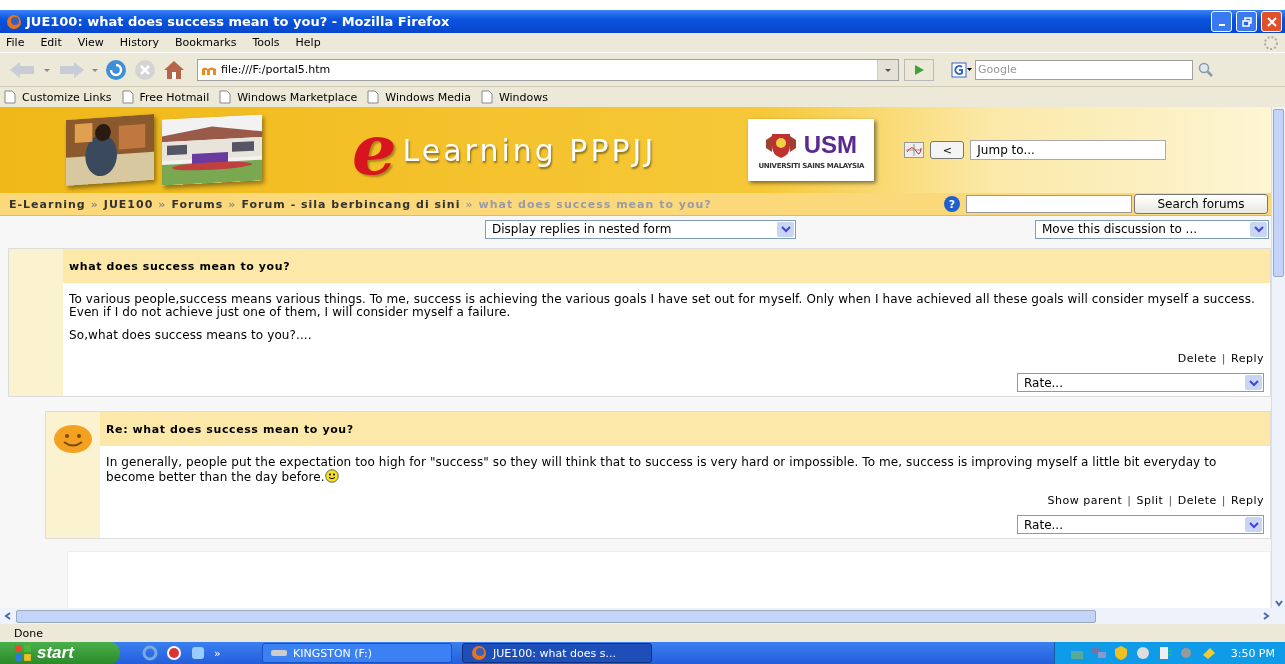 This screenshot has width=1285, height=664. Describe the element at coordinates (15, 42) in the screenshot. I see `menu-item: File` at that location.